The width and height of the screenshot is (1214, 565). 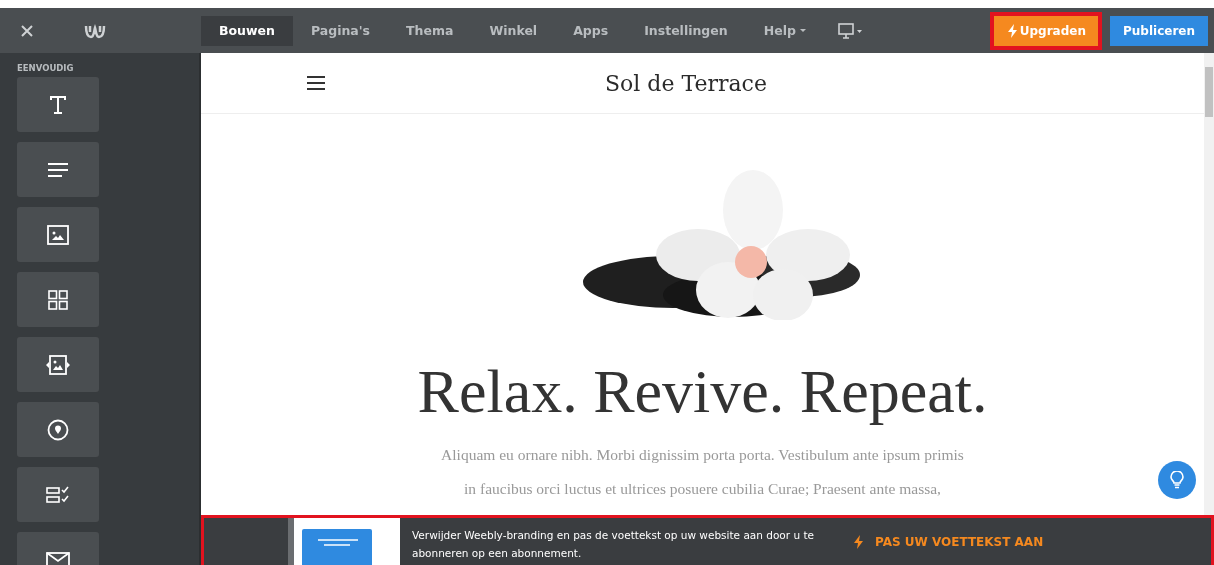 What do you see at coordinates (949, 541) in the screenshot?
I see `customize-footer-link: PAS UW VOETTEKST AAN` at bounding box center [949, 541].